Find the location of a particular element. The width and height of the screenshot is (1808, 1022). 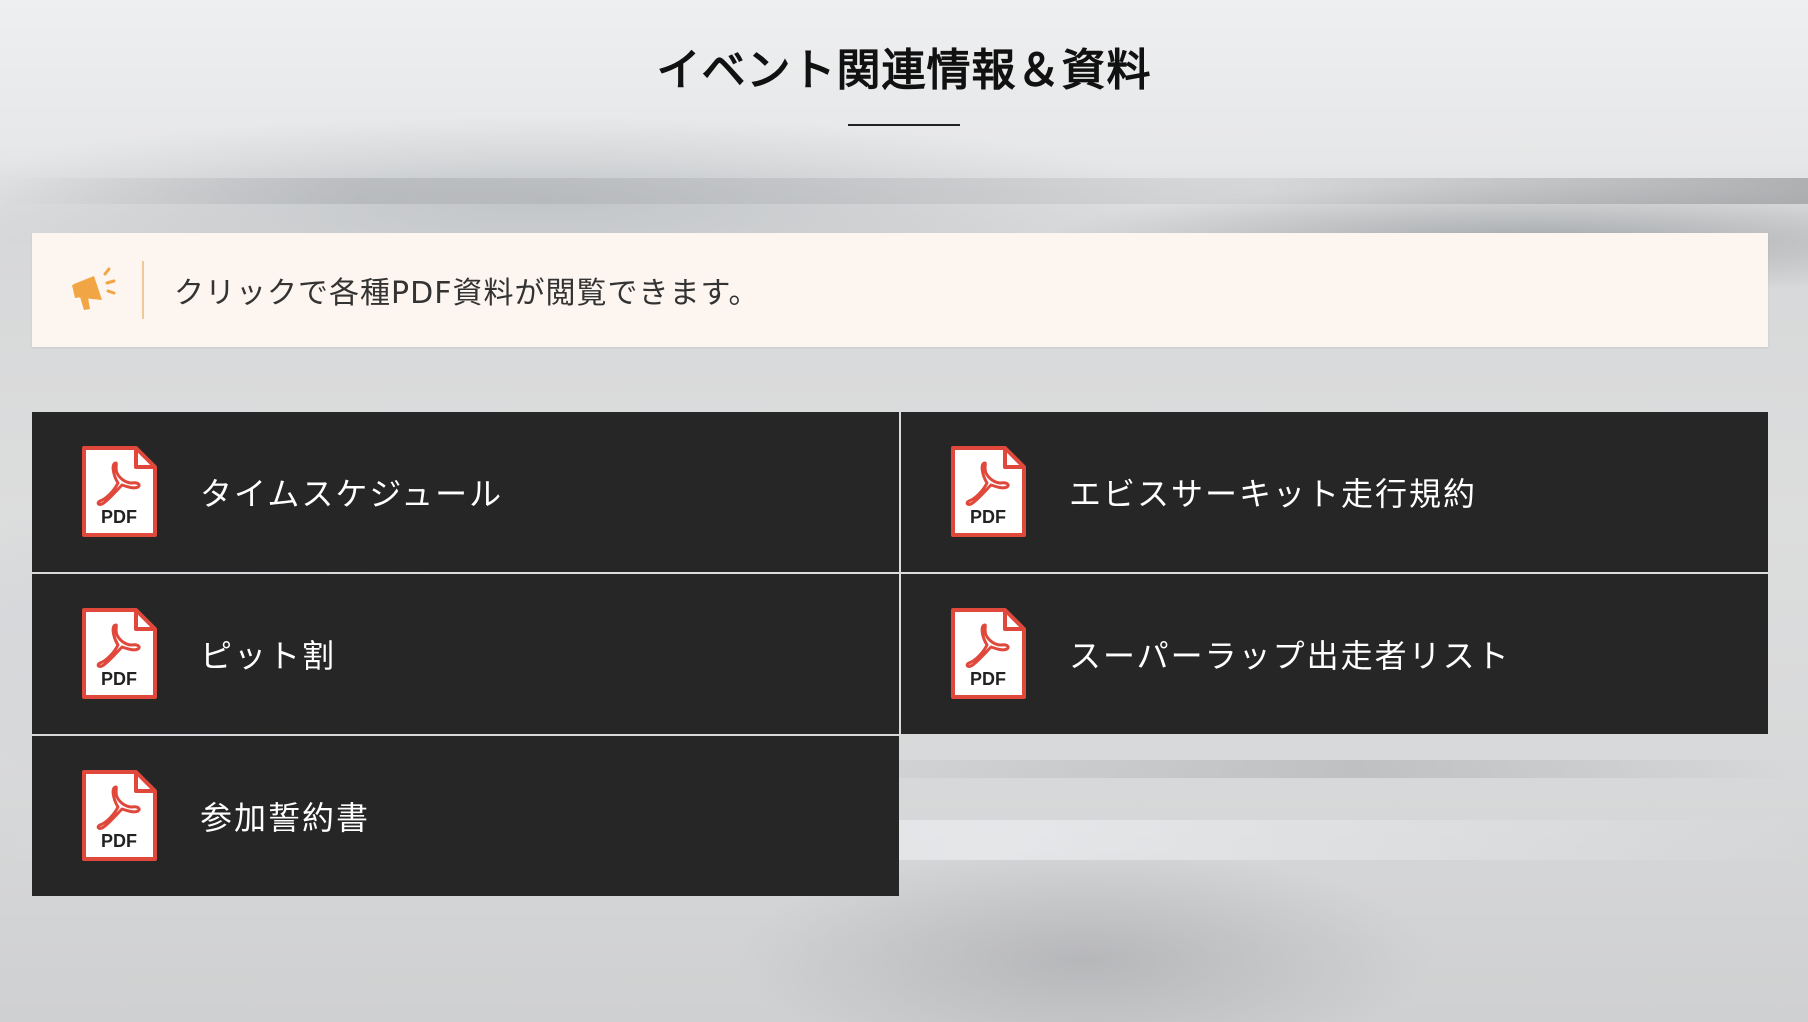

doc-link-circuit-rules: PDF エビスサーキット走行規約 is located at coordinates (1334, 492).